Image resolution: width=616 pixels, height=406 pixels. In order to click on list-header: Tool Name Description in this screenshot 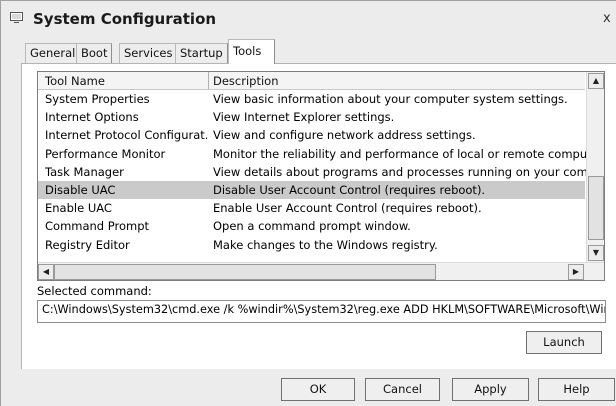, I will do `click(311, 81)`.